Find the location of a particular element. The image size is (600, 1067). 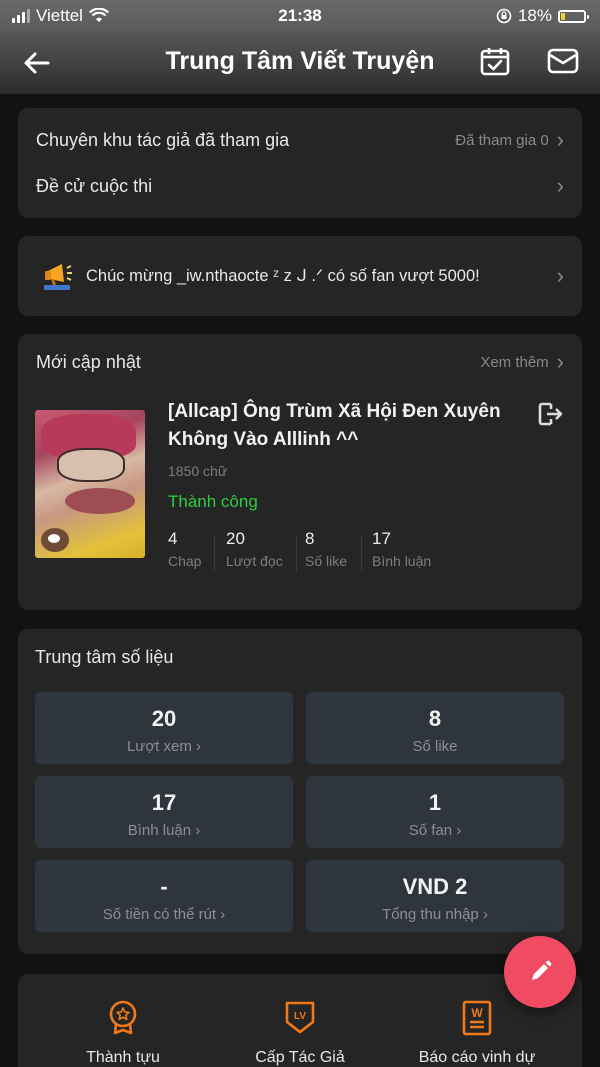

battery-icon is located at coordinates (573, 16).